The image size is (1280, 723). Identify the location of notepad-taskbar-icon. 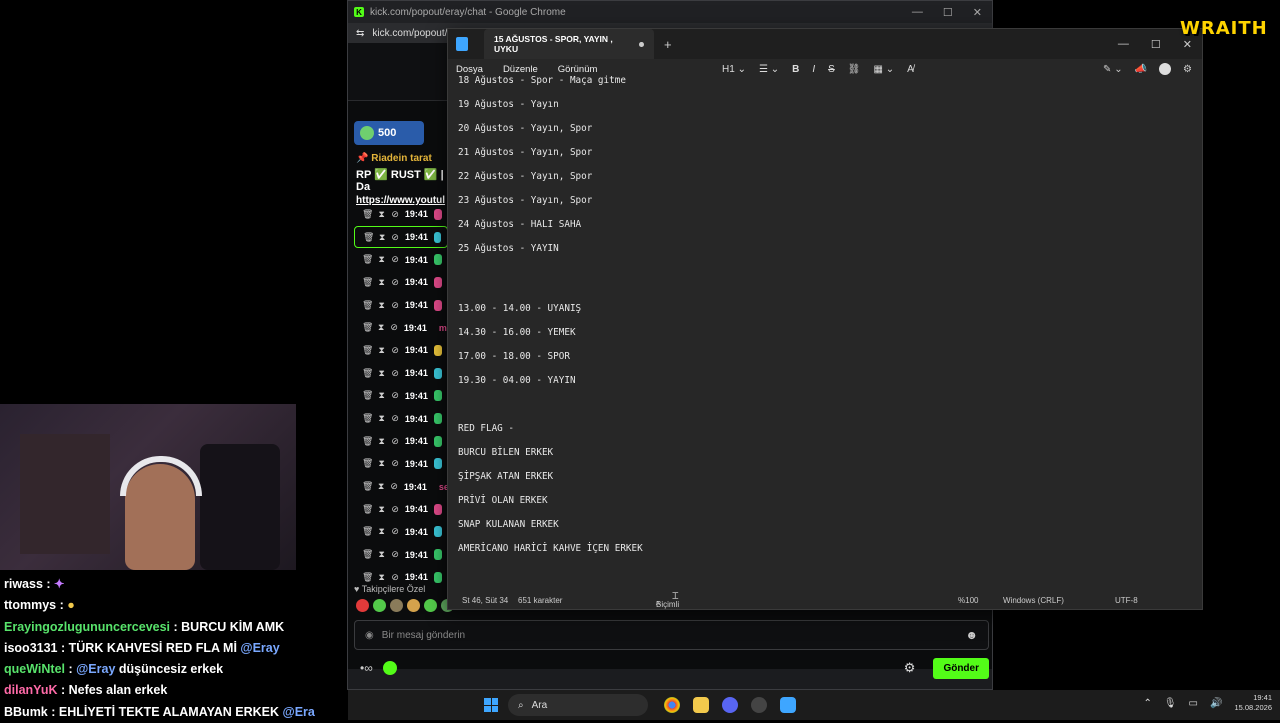
(788, 705).